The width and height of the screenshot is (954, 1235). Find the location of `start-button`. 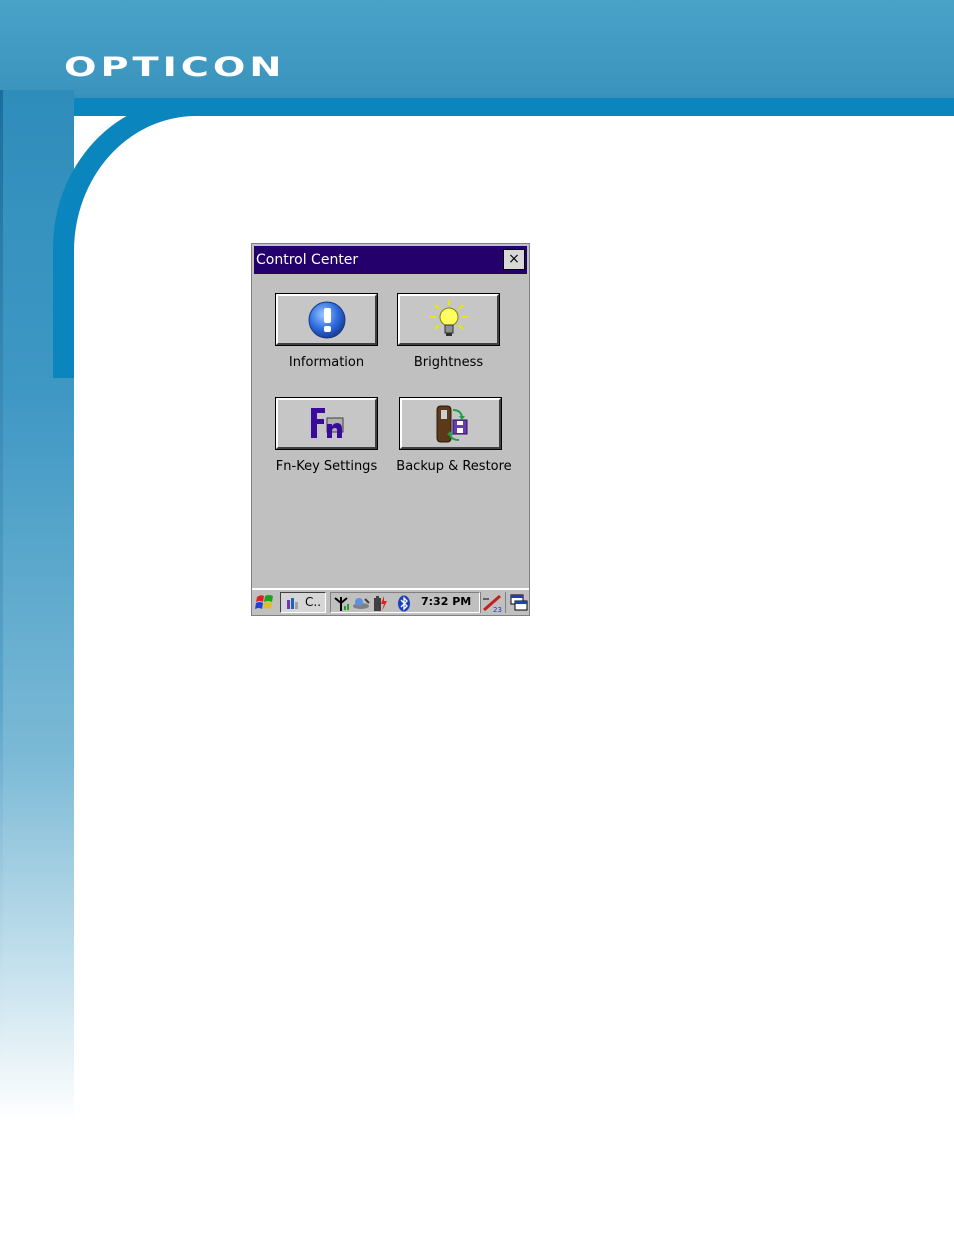

start-button is located at coordinates (265, 603).